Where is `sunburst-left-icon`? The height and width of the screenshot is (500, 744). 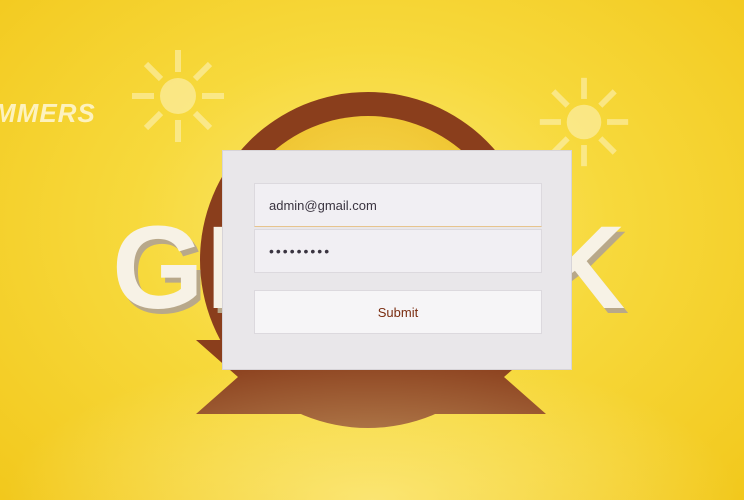 sunburst-left-icon is located at coordinates (178, 96).